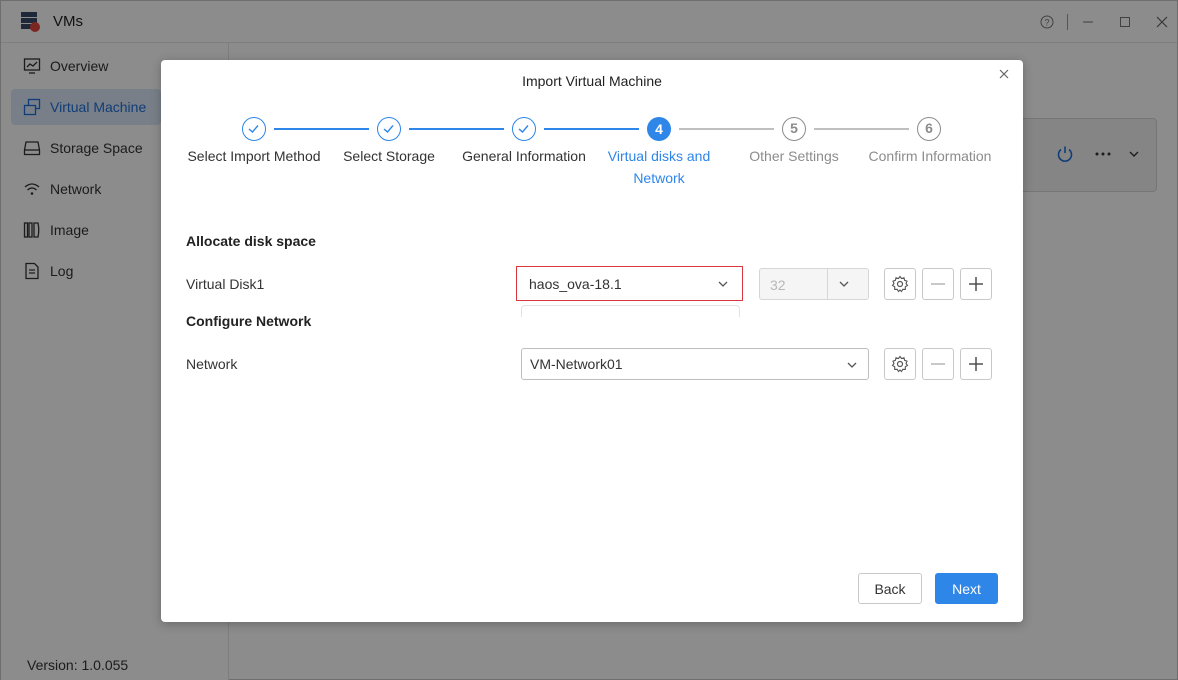 The height and width of the screenshot is (680, 1178). What do you see at coordinates (524, 156) in the screenshot?
I see `step-3-label: General Information` at bounding box center [524, 156].